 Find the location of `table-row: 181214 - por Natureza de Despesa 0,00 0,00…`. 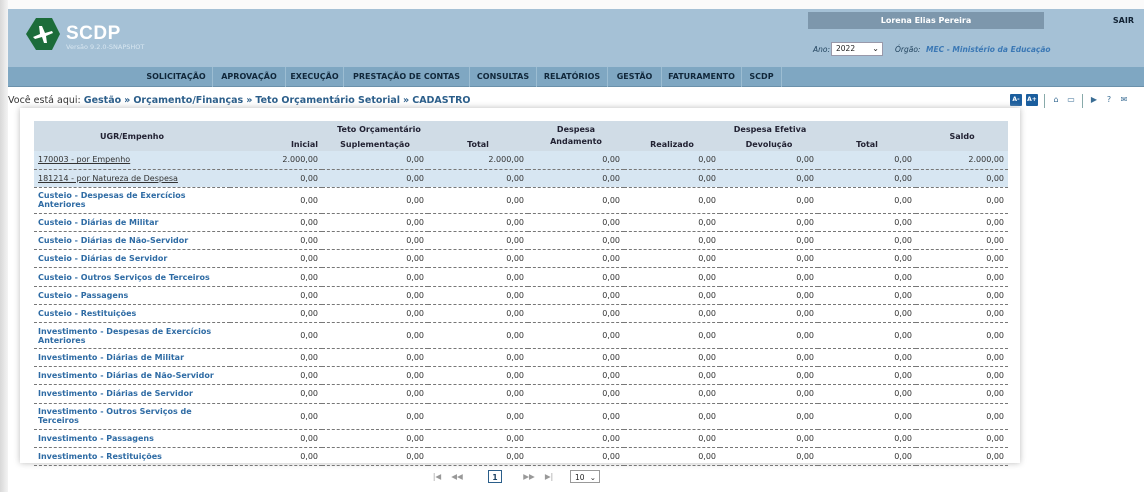

table-row: 181214 - por Natureza de Despesa 0,00 0,00… is located at coordinates (521, 178).